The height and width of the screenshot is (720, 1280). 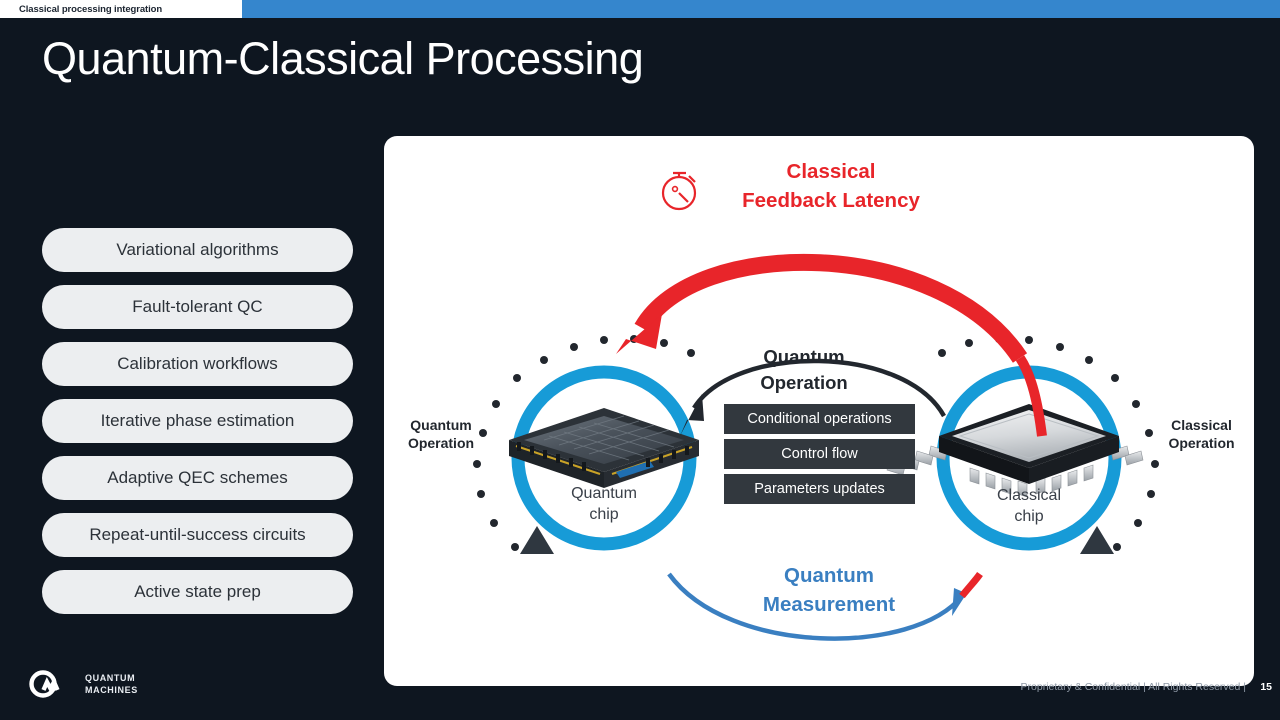 I want to click on list-item: Calibration workflows, so click(x=197, y=364).